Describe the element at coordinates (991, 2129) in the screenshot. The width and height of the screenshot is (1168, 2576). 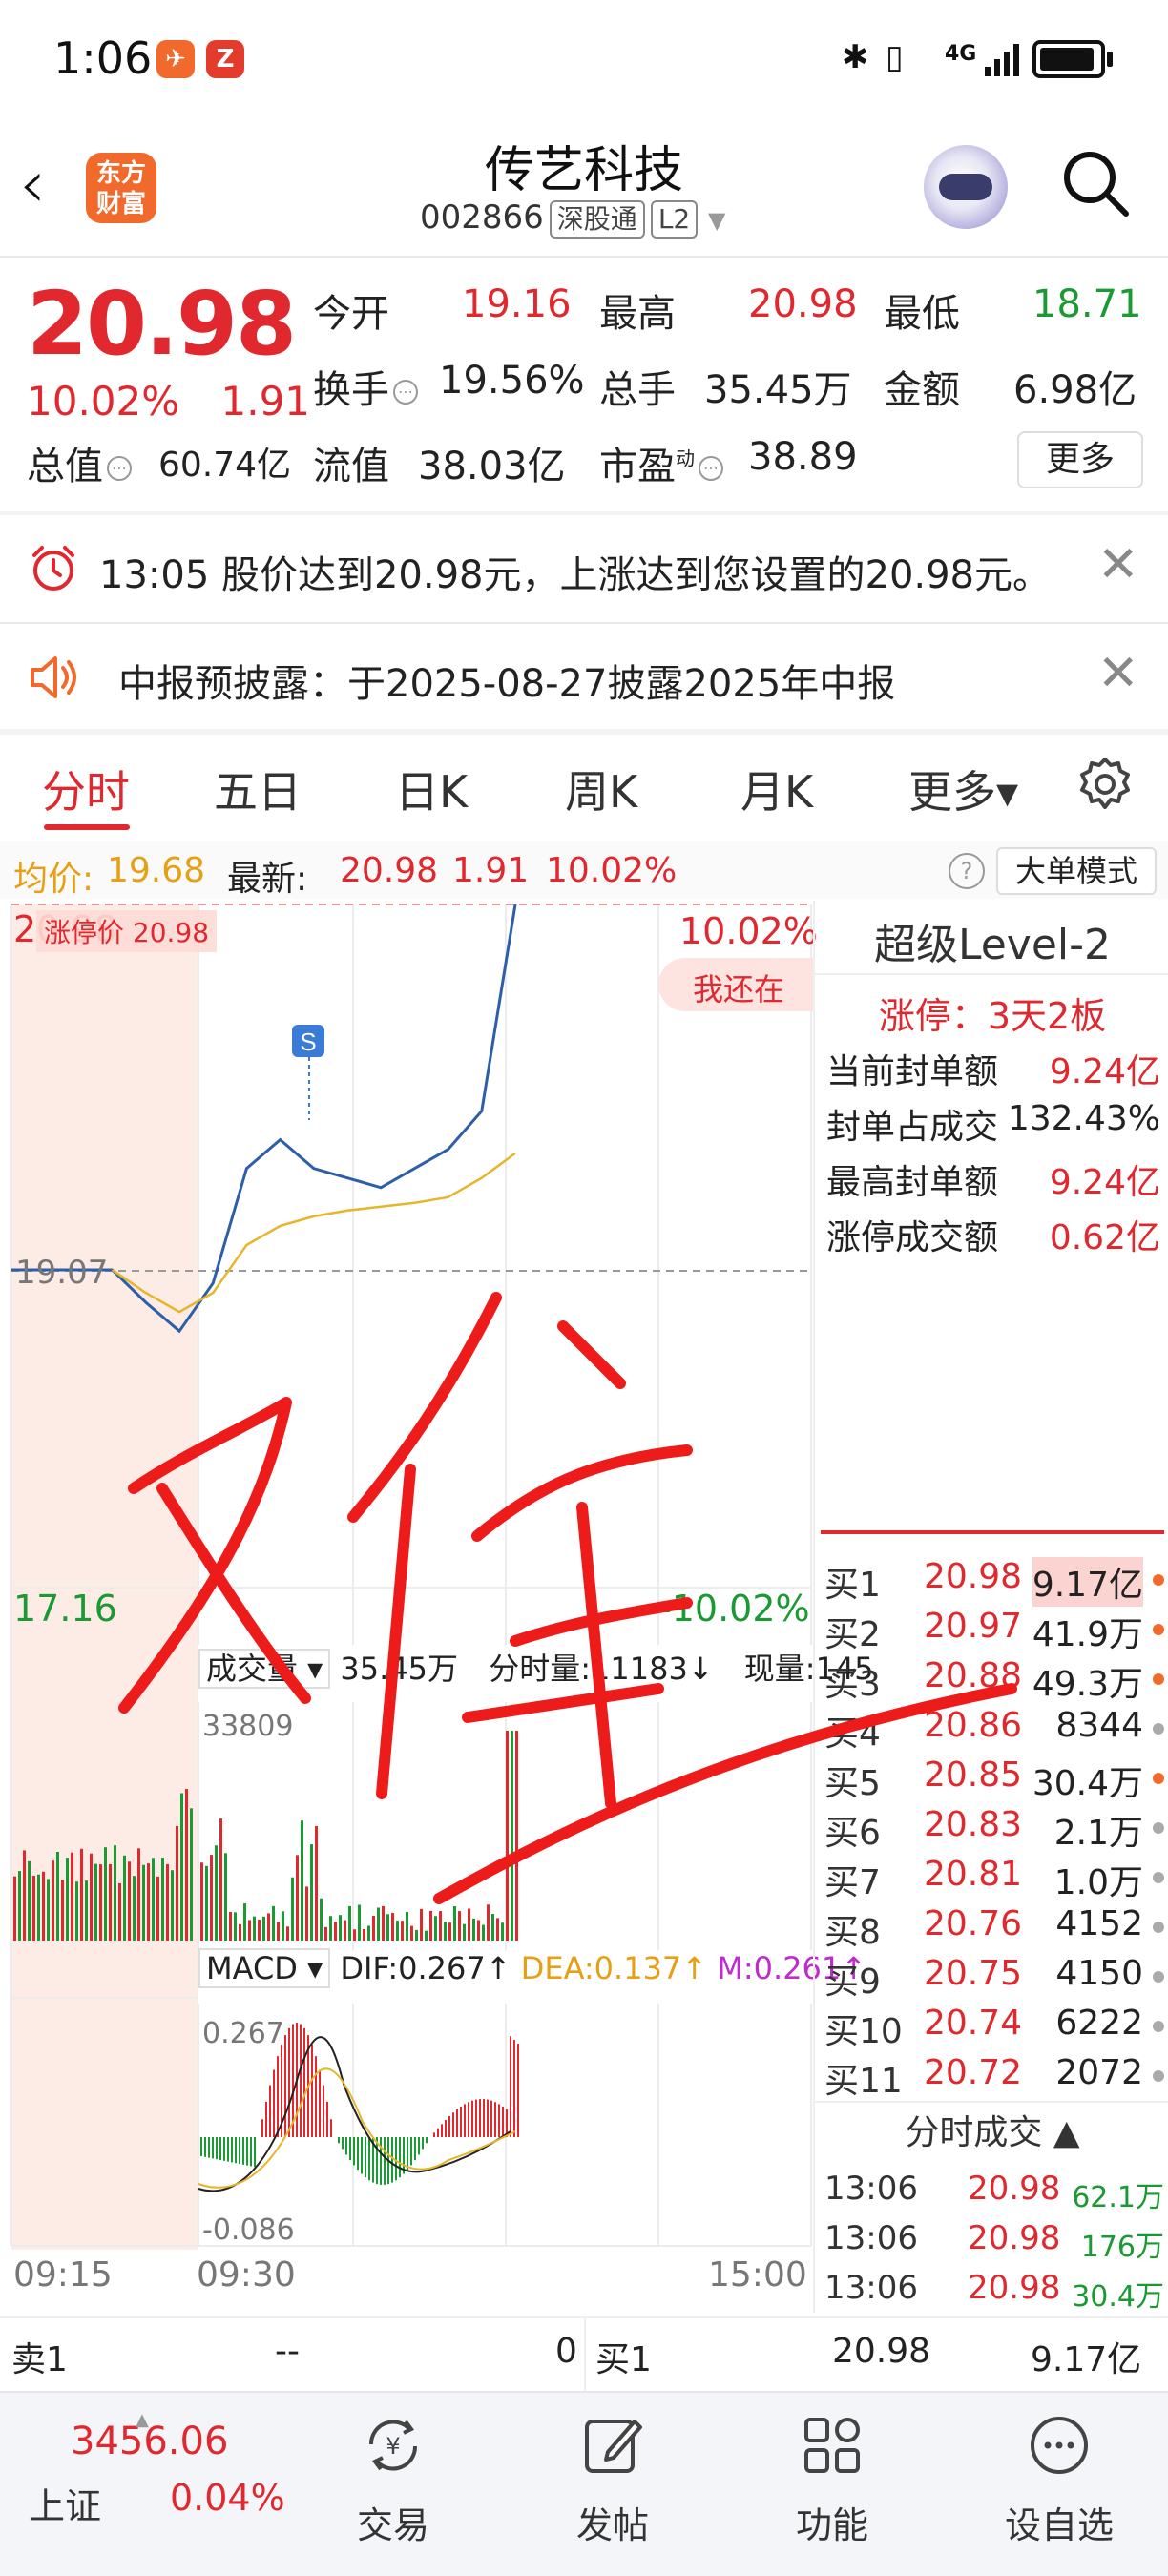
I see `trades-title: 分时成交 ▲` at that location.